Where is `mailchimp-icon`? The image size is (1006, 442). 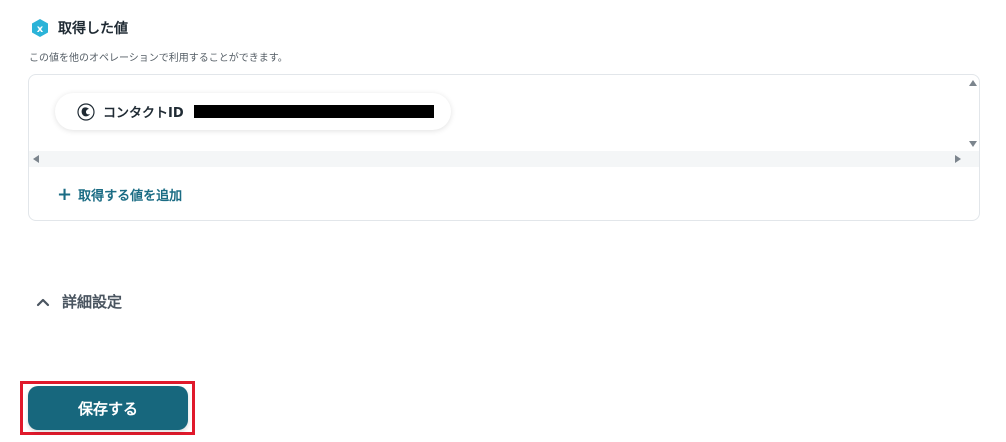
mailchimp-icon is located at coordinates (86, 111).